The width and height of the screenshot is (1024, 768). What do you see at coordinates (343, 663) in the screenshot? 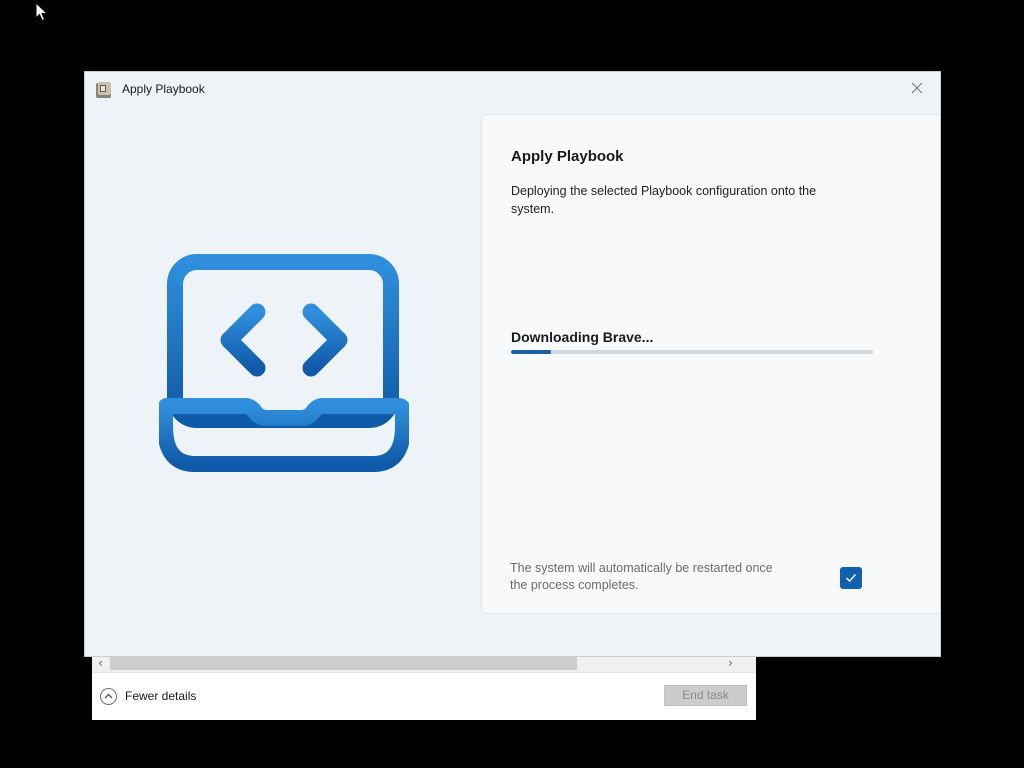
I see `scrollbar-thumb` at bounding box center [343, 663].